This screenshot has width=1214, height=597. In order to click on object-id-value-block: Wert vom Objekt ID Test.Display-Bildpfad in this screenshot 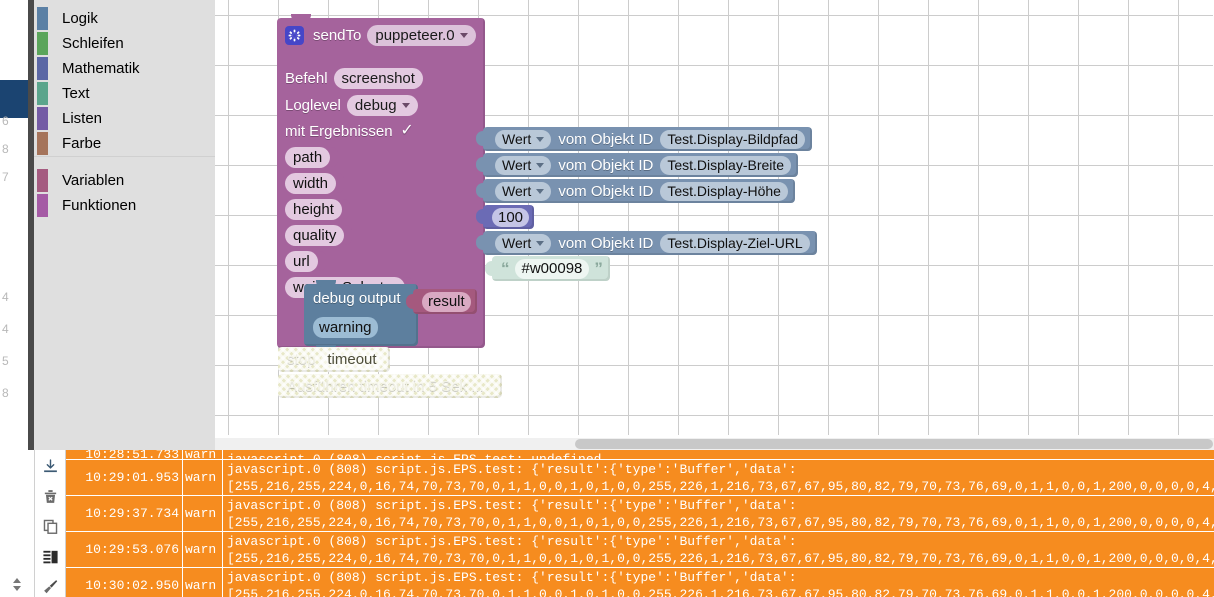, I will do `click(644, 139)`.